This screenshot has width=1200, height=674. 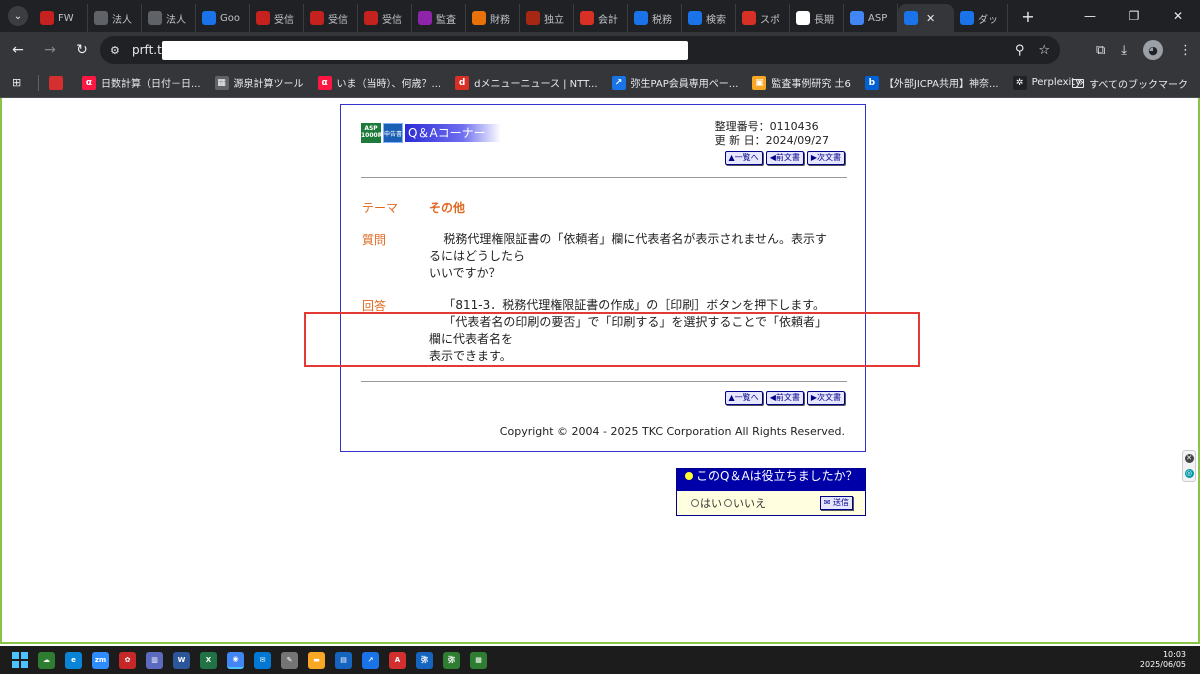 I want to click on browser-tab: 検索, so click(x=709, y=18).